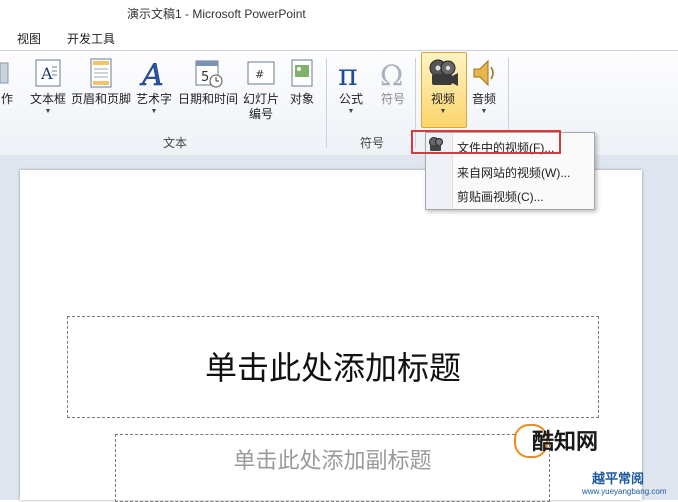  I want to click on audio-button: 音频 ▼, so click(484, 97).